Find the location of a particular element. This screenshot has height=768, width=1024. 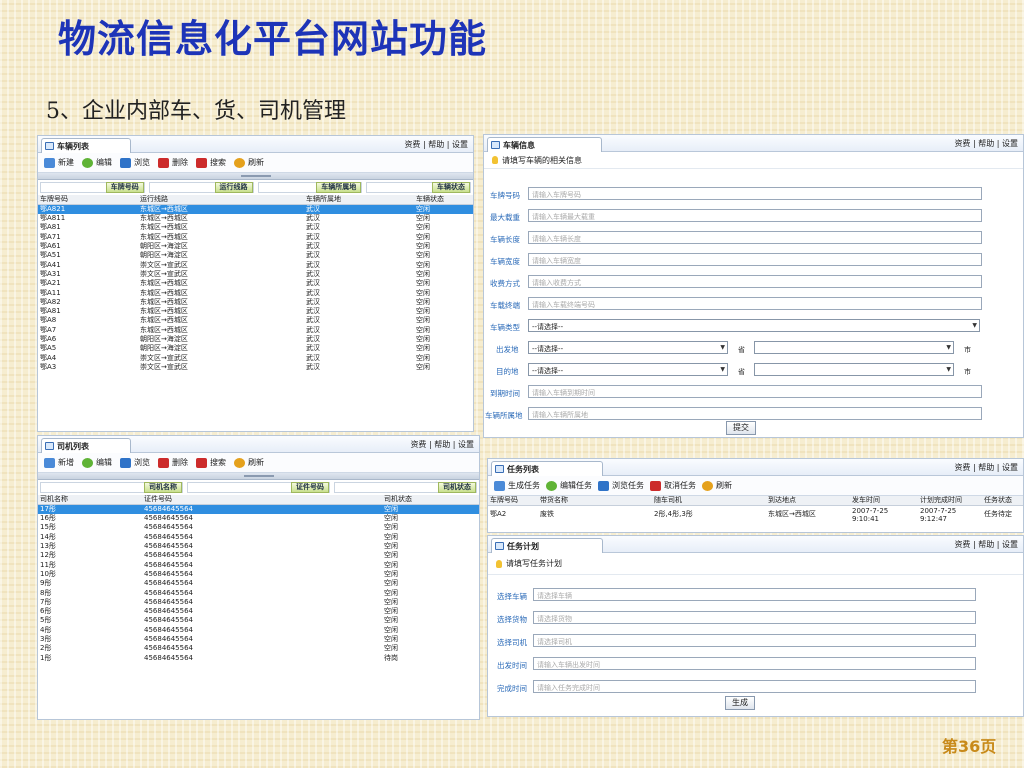

table-row: 鄂A71 东城区→西城区 武汉 空闲 is located at coordinates (255, 237).